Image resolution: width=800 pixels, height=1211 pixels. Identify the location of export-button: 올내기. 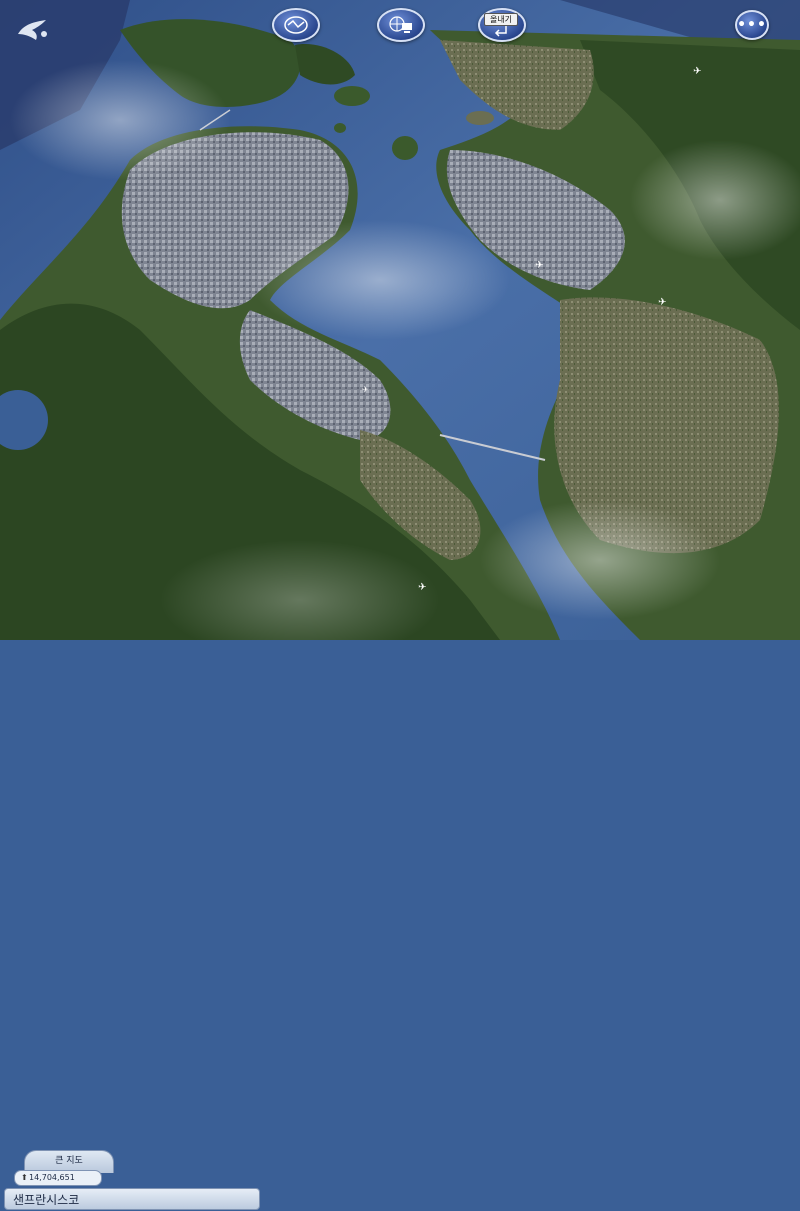
(502, 25).